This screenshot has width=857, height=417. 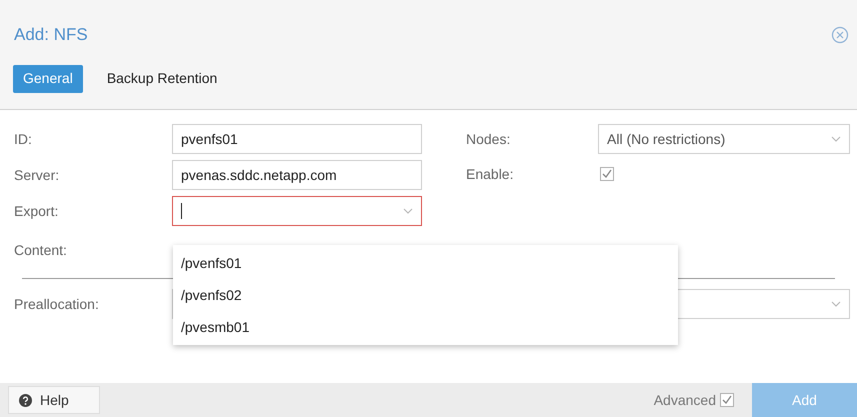 I want to click on field-label: Preallocation:, so click(x=57, y=304).